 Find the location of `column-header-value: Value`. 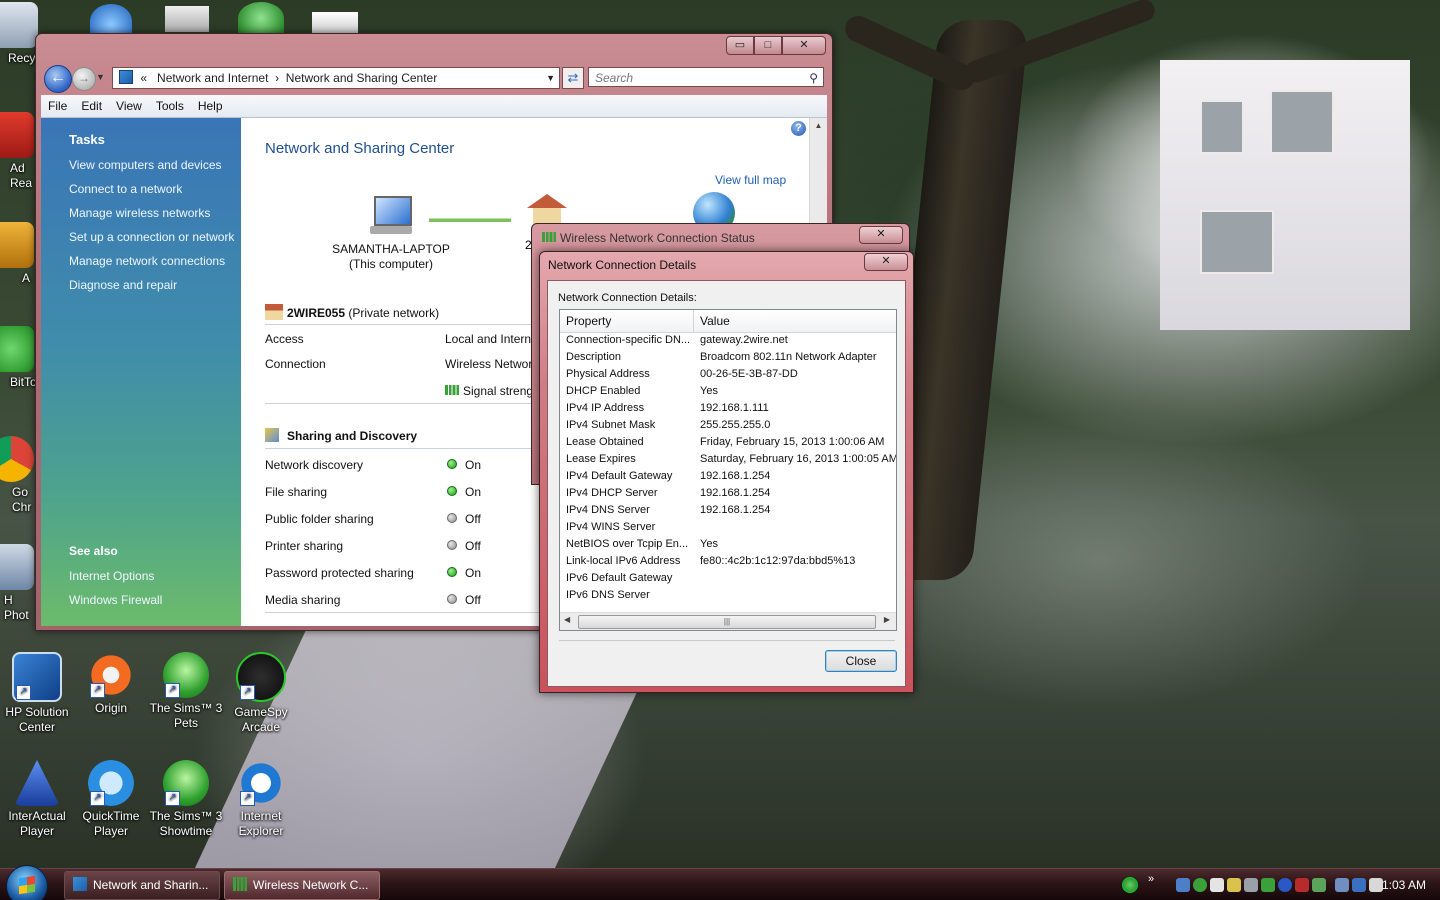

column-header-value: Value is located at coordinates (715, 321).